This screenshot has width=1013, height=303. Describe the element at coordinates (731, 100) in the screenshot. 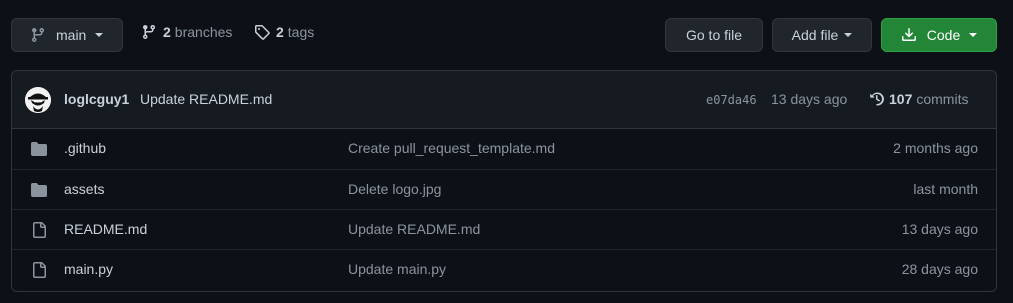

I see `commit-sha-link: e07da46` at that location.